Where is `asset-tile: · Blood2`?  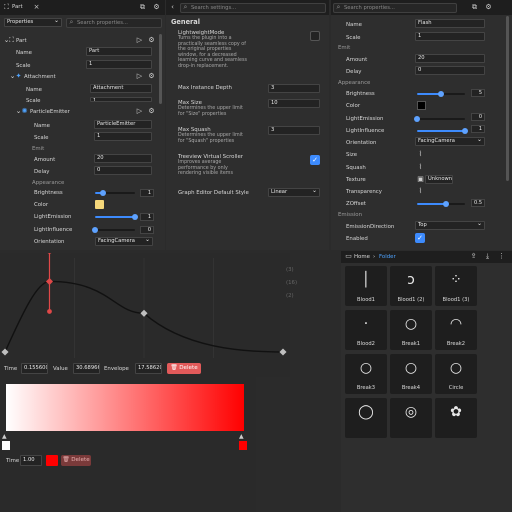
asset-tile: · Blood2 is located at coordinates (366, 330).